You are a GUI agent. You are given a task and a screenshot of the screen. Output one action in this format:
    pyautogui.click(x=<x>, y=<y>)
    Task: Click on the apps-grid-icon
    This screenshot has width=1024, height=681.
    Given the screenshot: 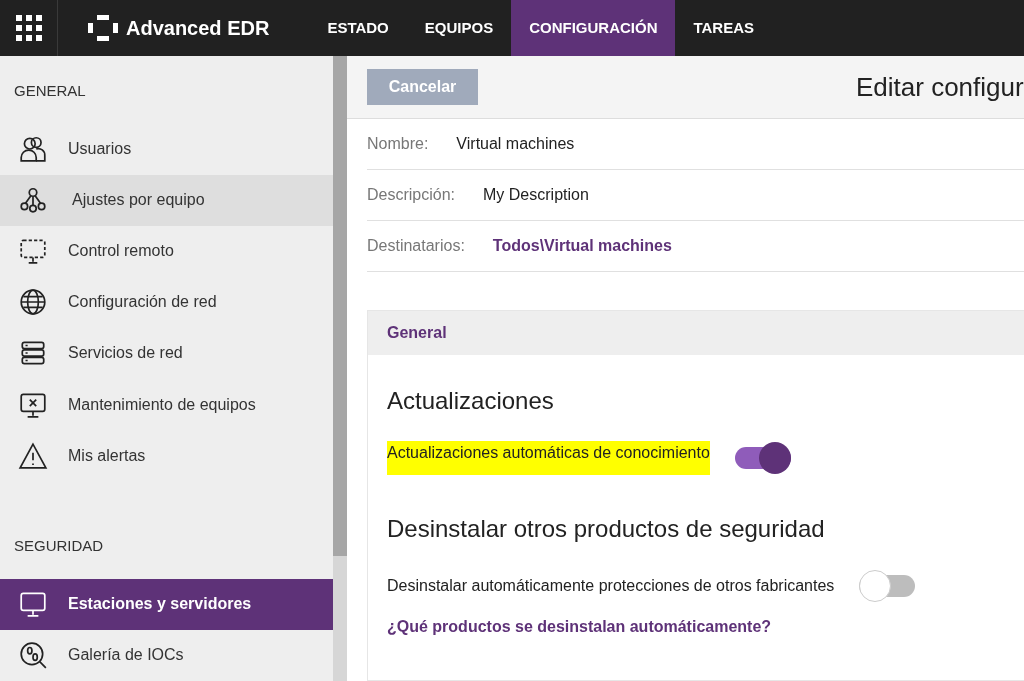 What is the action you would take?
    pyautogui.click(x=28, y=28)
    